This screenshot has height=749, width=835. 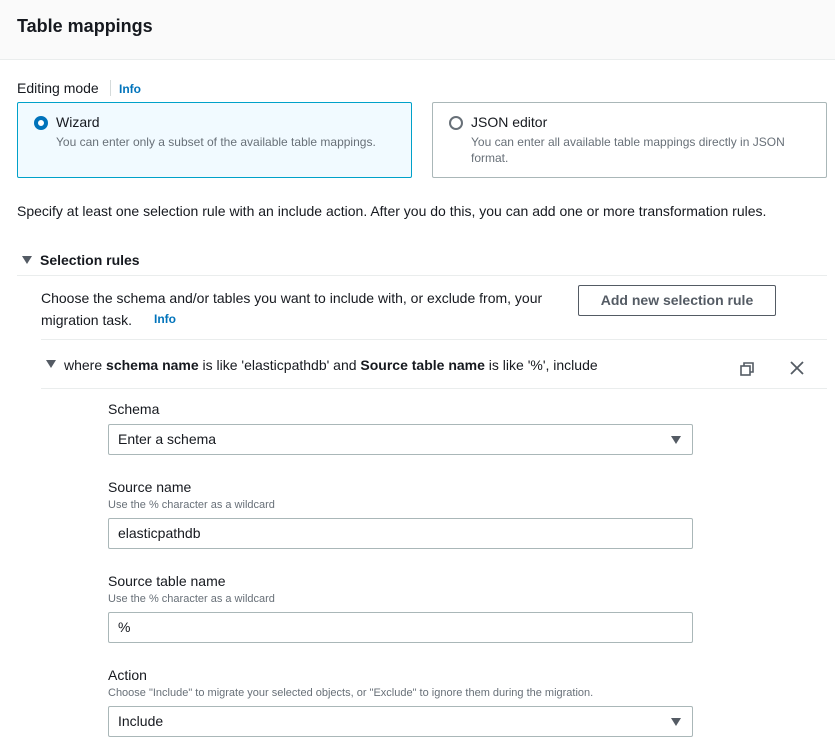 I want to click on source-name-label: Source name, so click(x=150, y=487).